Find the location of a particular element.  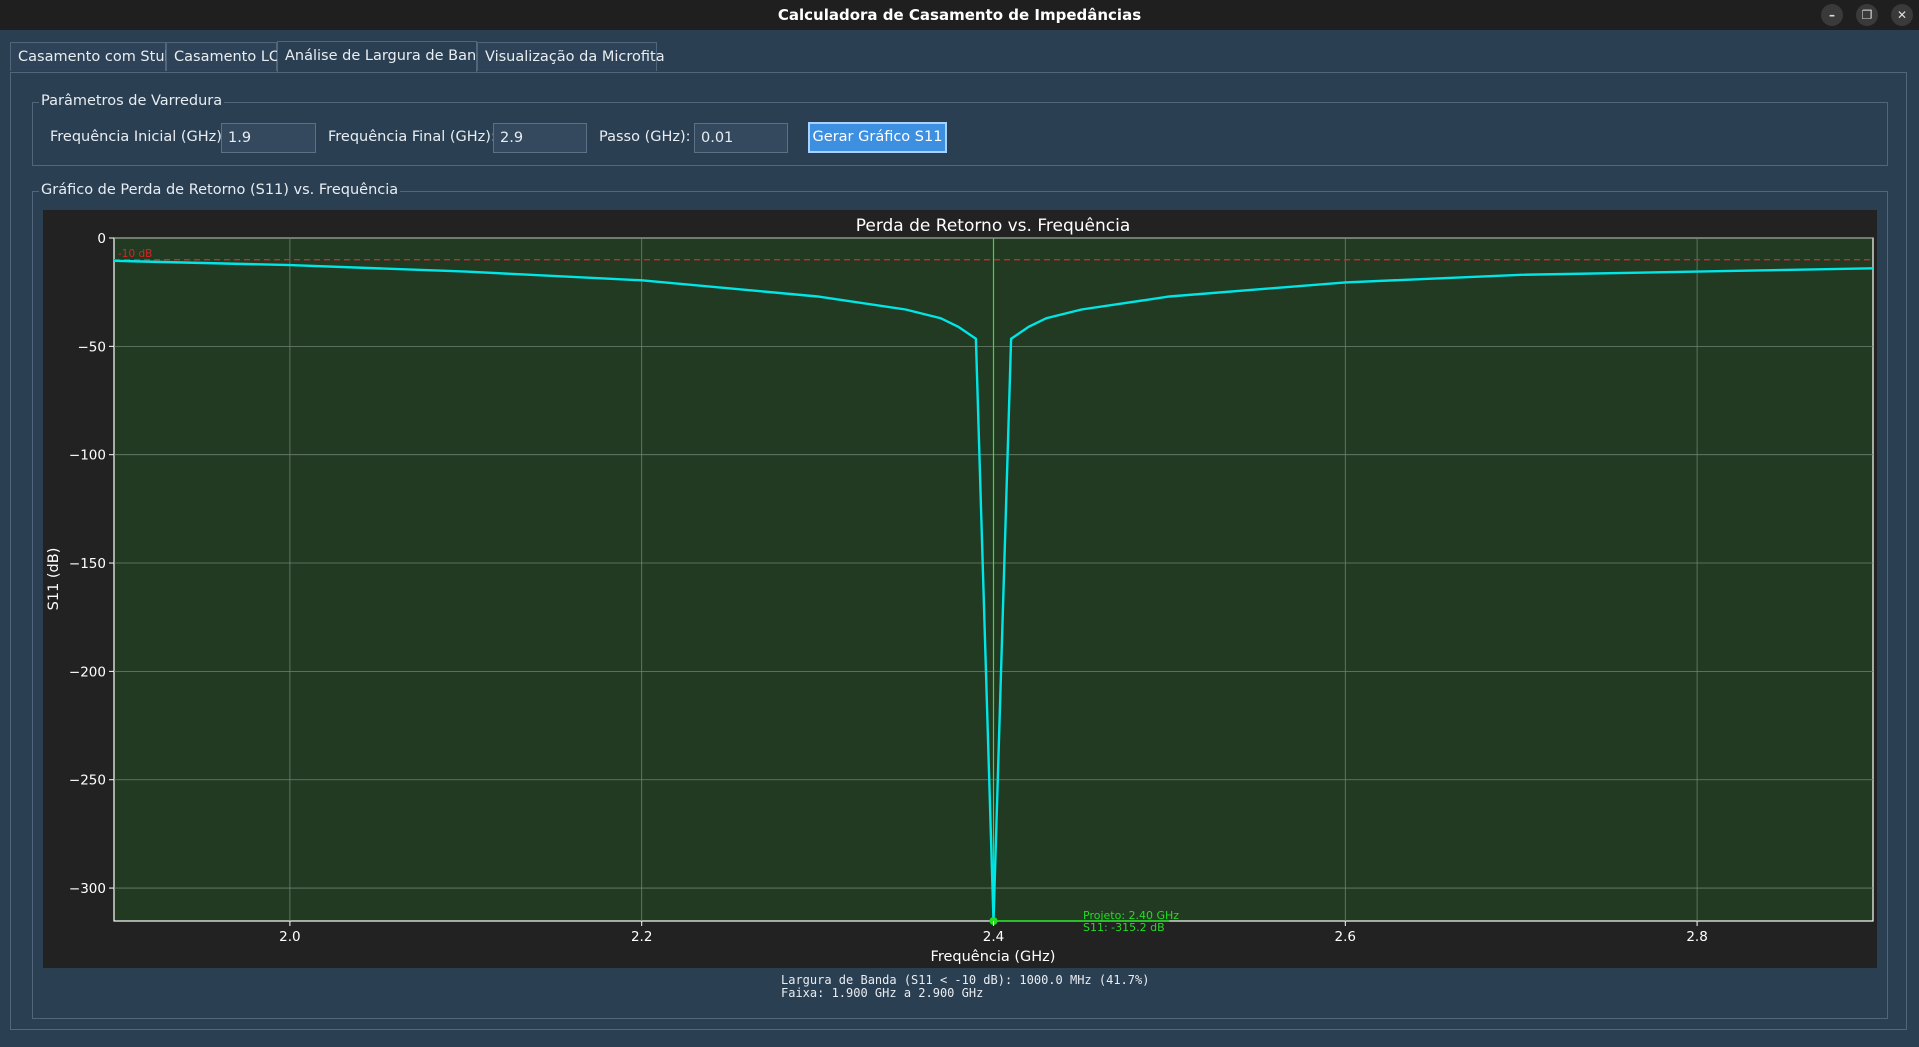

x-axis-label: Frequência (GHz) is located at coordinates (993, 957).